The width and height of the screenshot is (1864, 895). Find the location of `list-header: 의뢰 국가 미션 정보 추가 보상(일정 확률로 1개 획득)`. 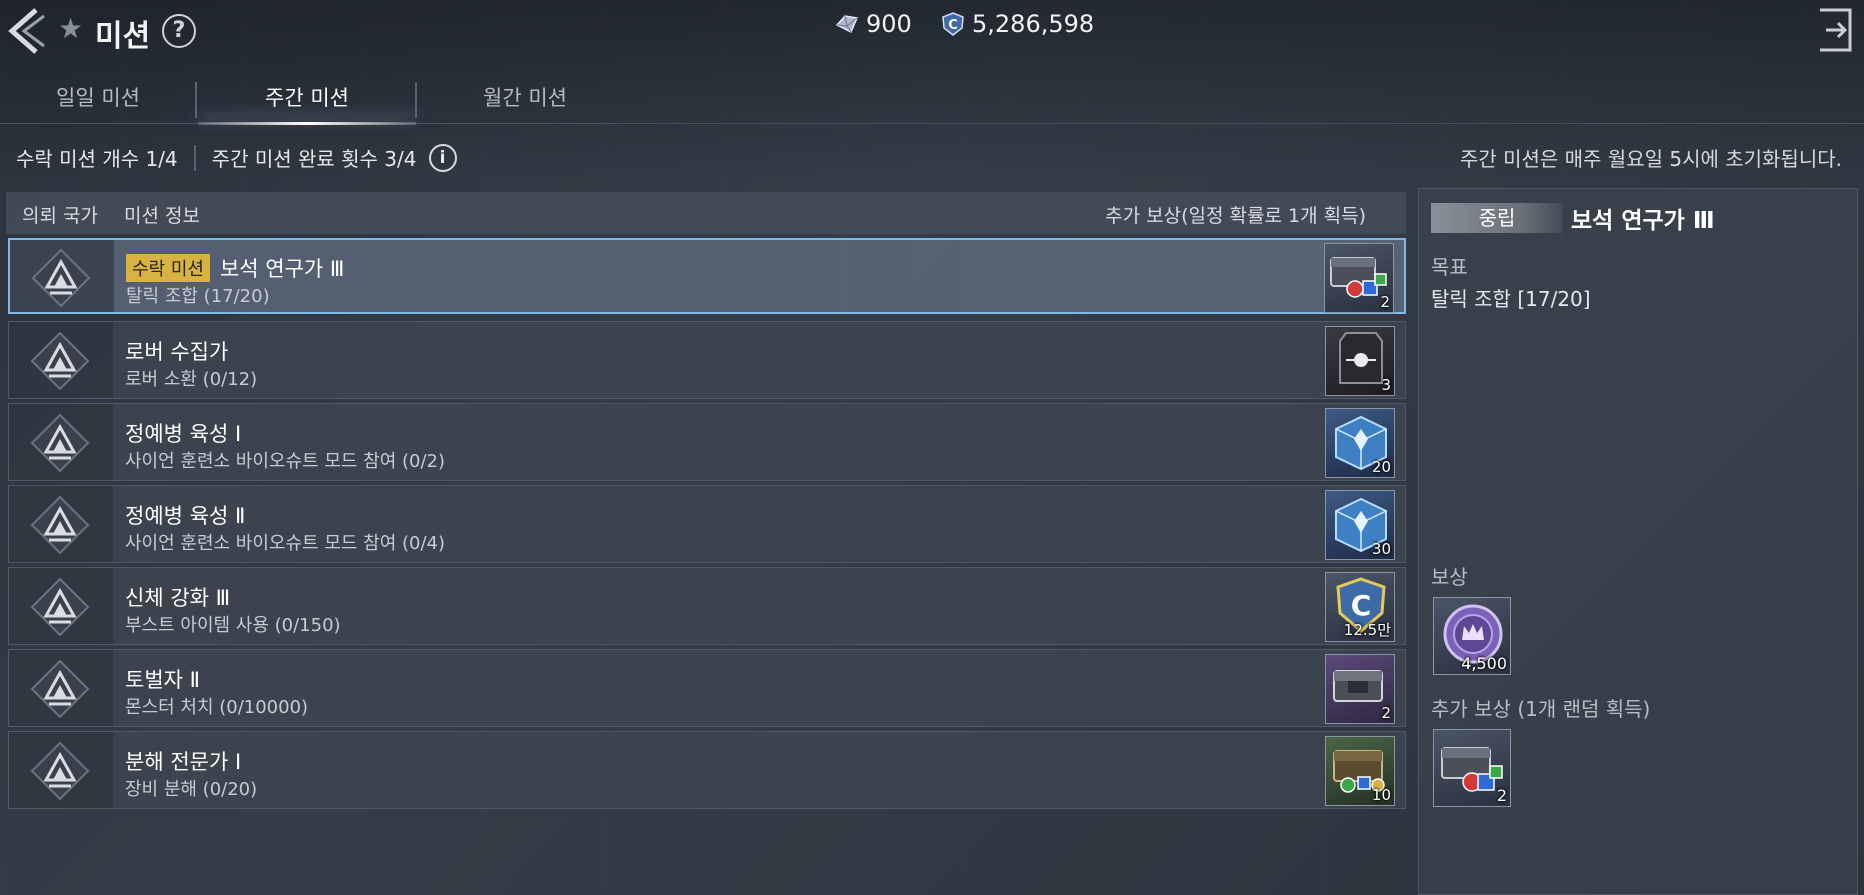

list-header: 의뢰 국가 미션 정보 추가 보상(일정 확률로 1개 획득) is located at coordinates (706, 213).